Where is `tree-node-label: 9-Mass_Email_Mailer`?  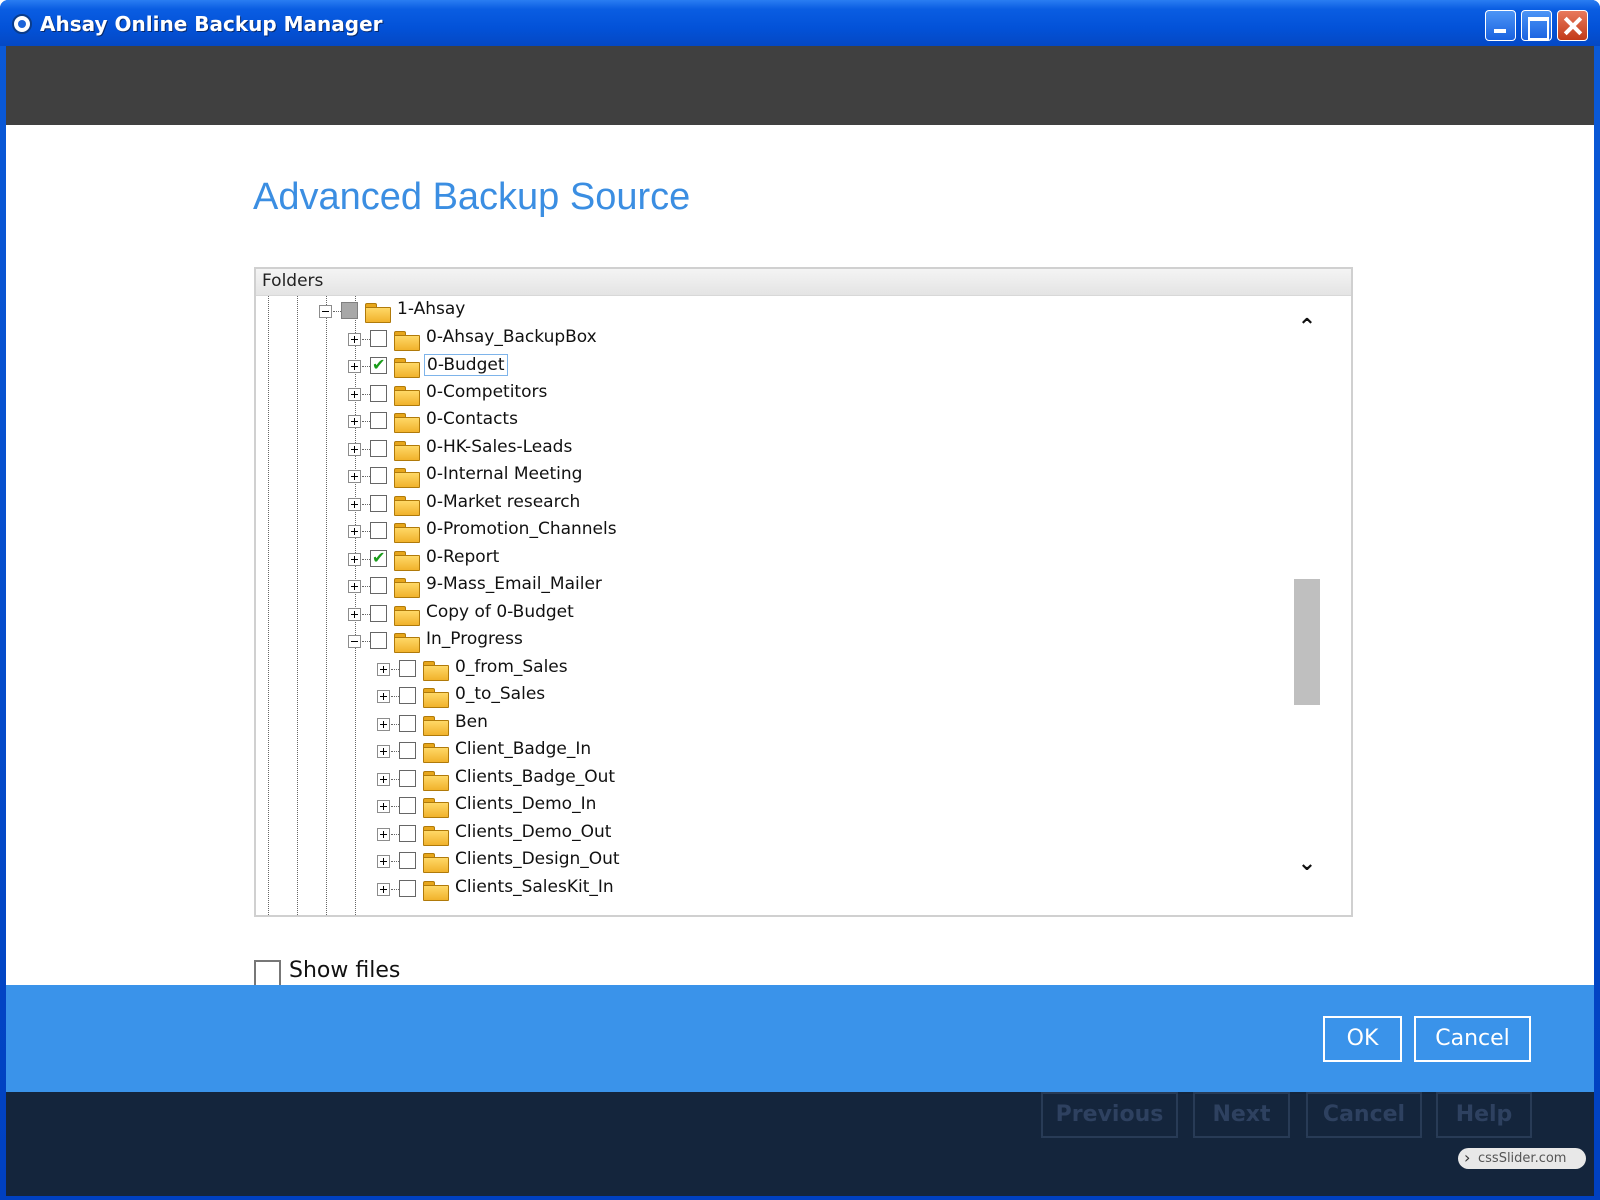
tree-node-label: 9-Mass_Email_Mailer is located at coordinates (514, 584).